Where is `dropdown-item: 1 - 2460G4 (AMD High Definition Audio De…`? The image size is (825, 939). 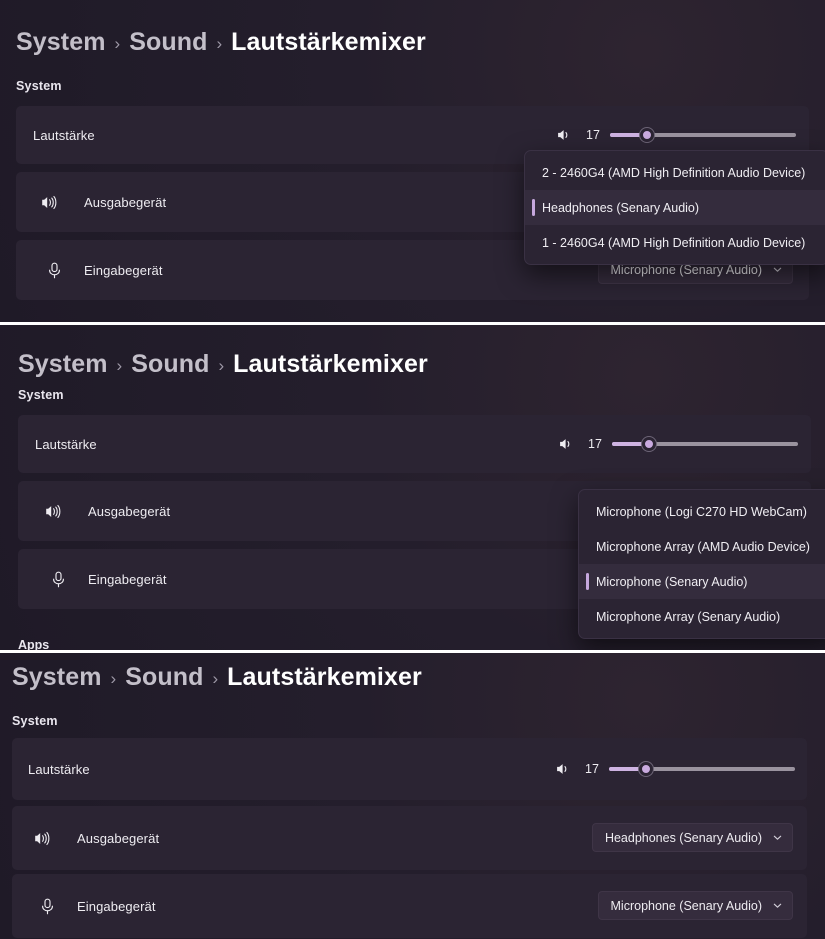
dropdown-item: 1 - 2460G4 (AMD High Definition Audio De… is located at coordinates (675, 242).